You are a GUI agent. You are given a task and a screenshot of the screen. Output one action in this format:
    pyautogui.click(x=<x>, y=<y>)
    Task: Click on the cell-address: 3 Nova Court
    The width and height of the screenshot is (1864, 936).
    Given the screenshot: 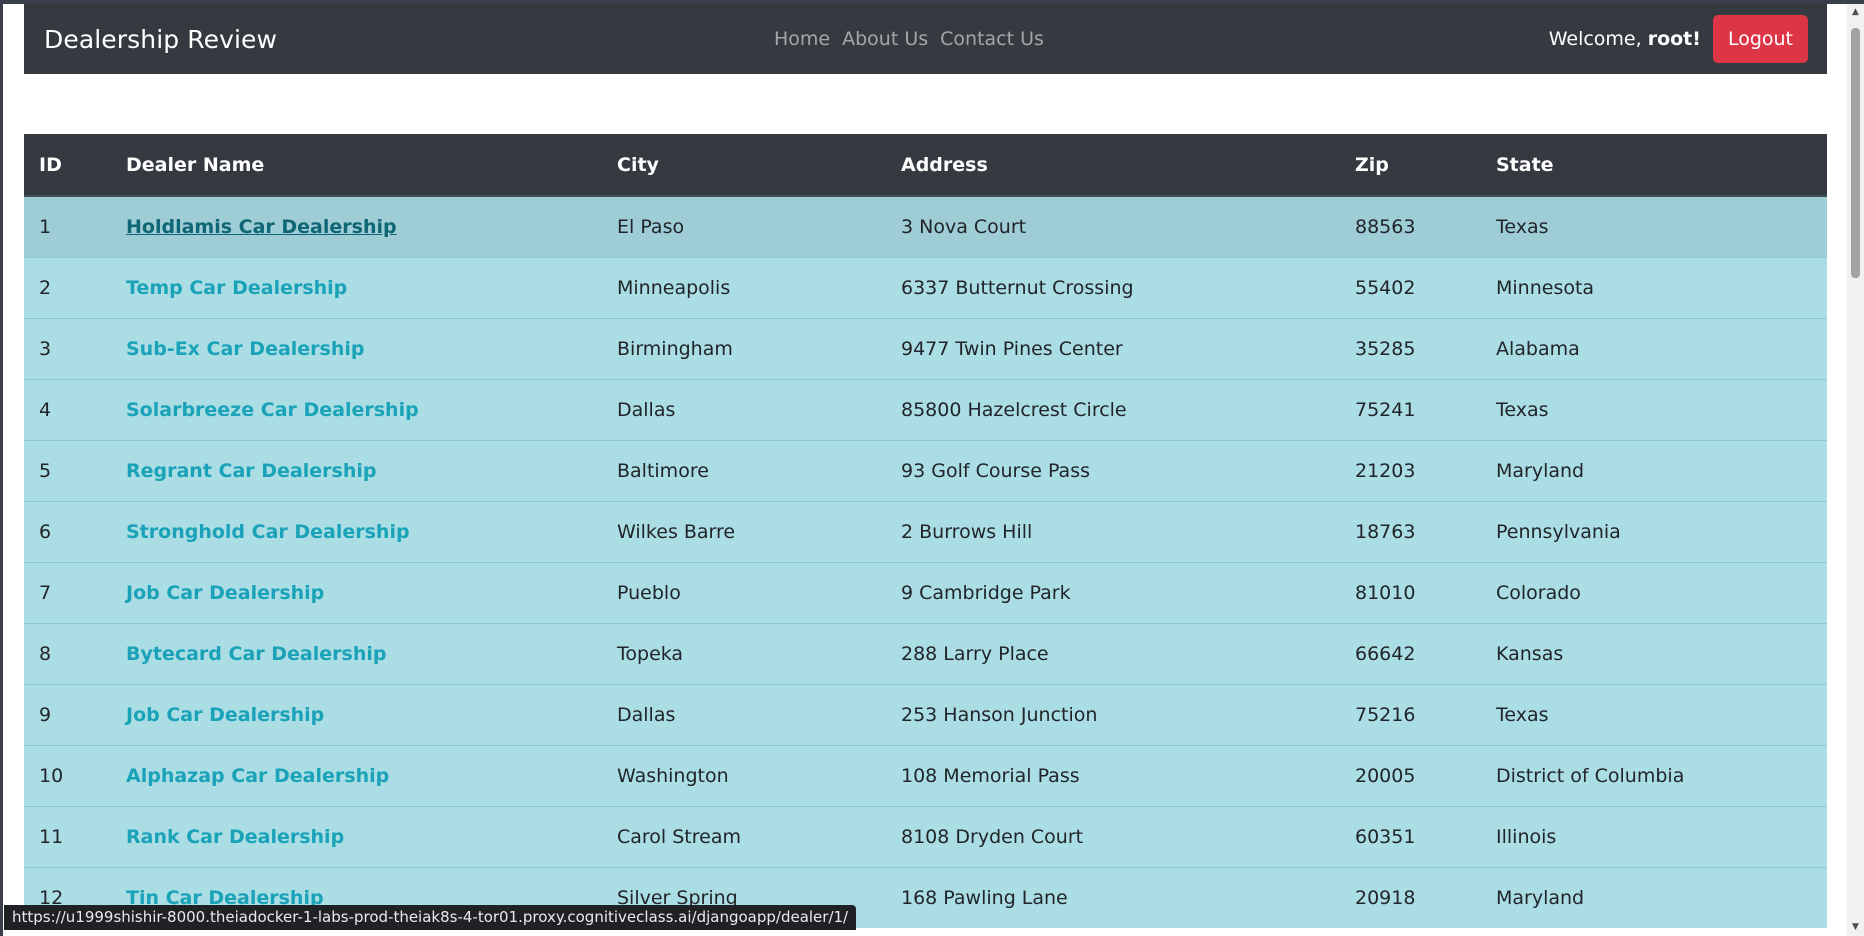 What is the action you would take?
    pyautogui.click(x=1113, y=226)
    